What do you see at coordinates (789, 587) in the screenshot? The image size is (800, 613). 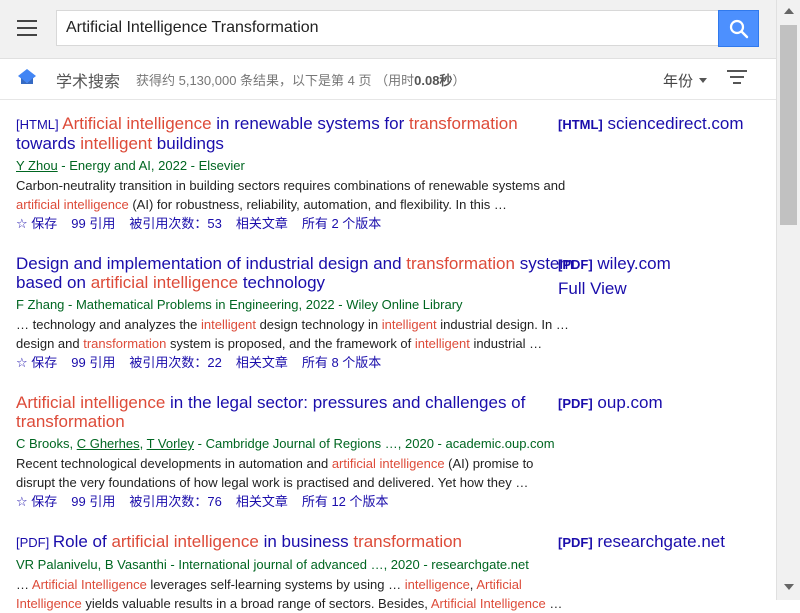 I see `scroll-down-arrow-icon` at bounding box center [789, 587].